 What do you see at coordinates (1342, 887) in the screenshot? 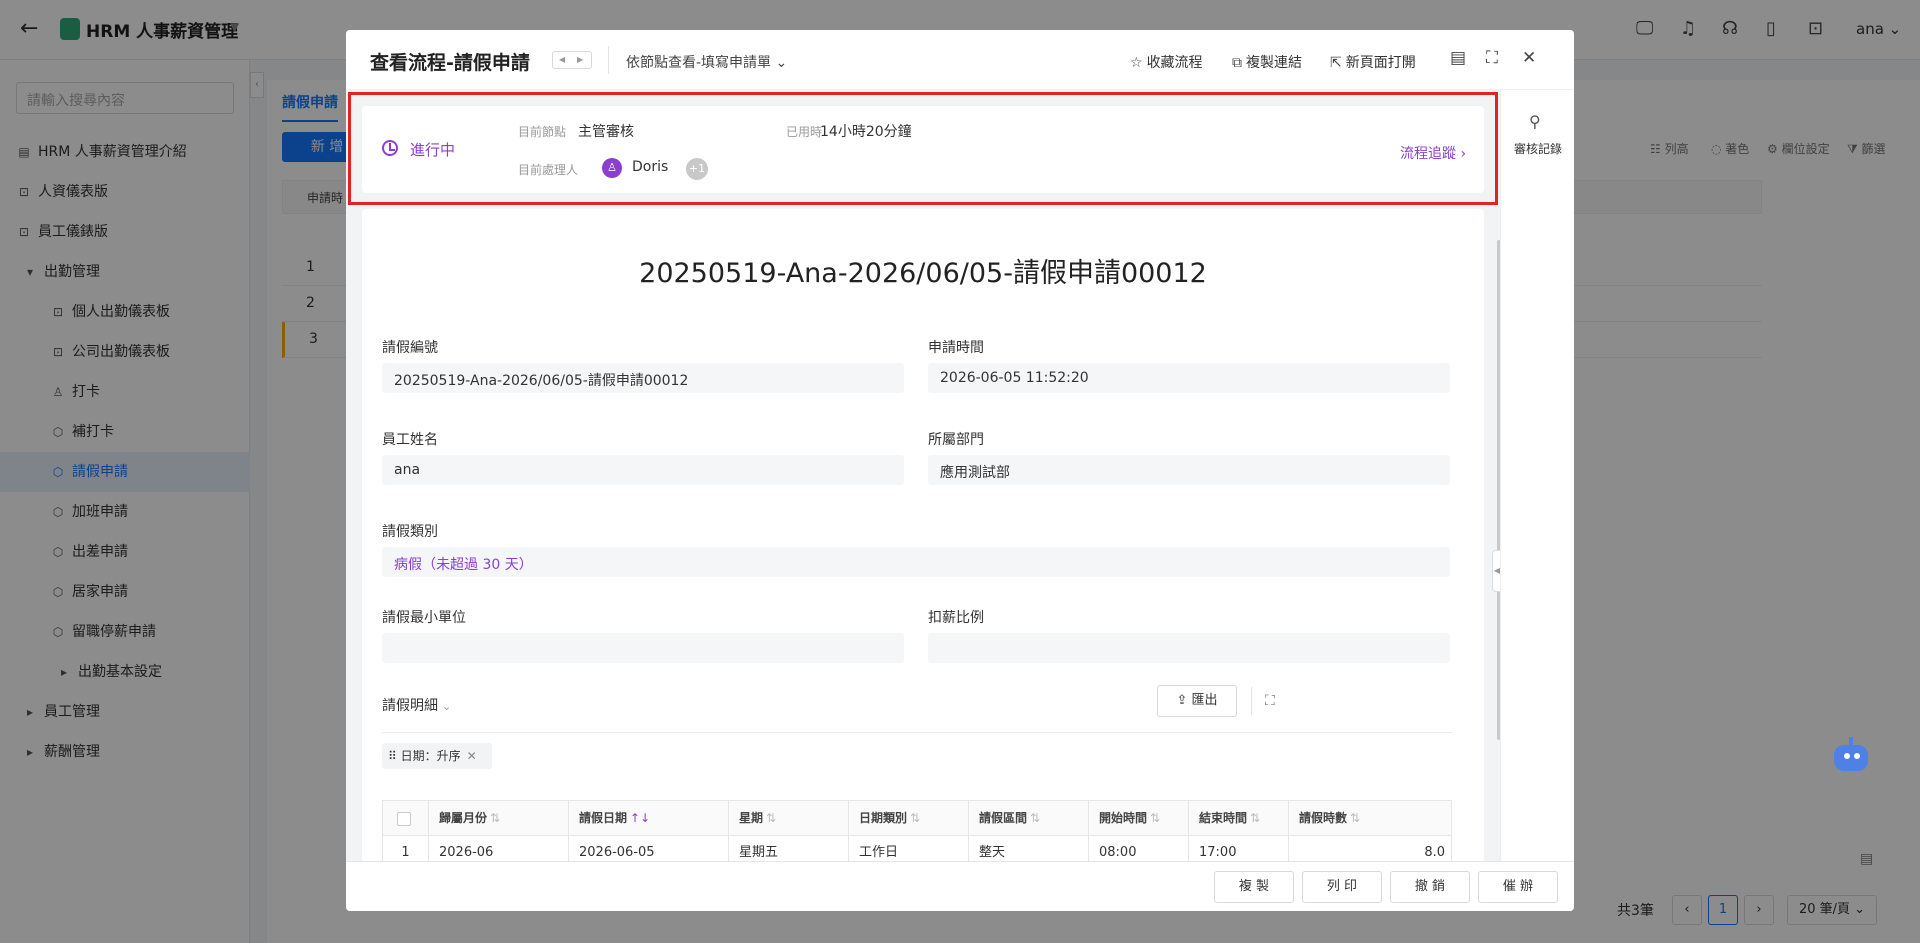
I see `print-button: 列 印` at bounding box center [1342, 887].